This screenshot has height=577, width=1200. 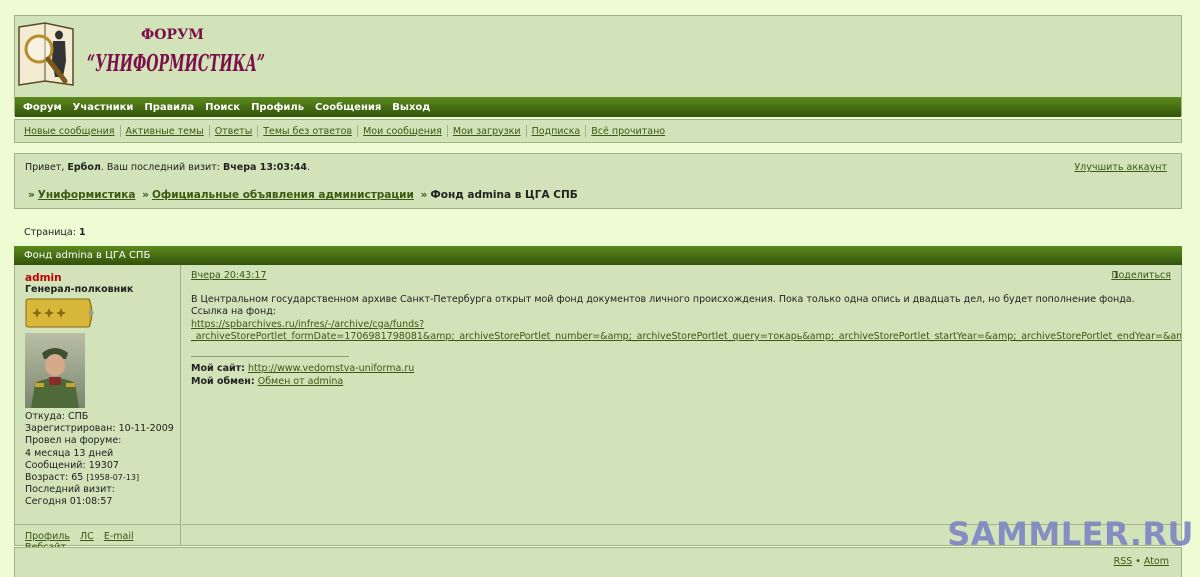 I want to click on nav-item: Форум, so click(x=42, y=107).